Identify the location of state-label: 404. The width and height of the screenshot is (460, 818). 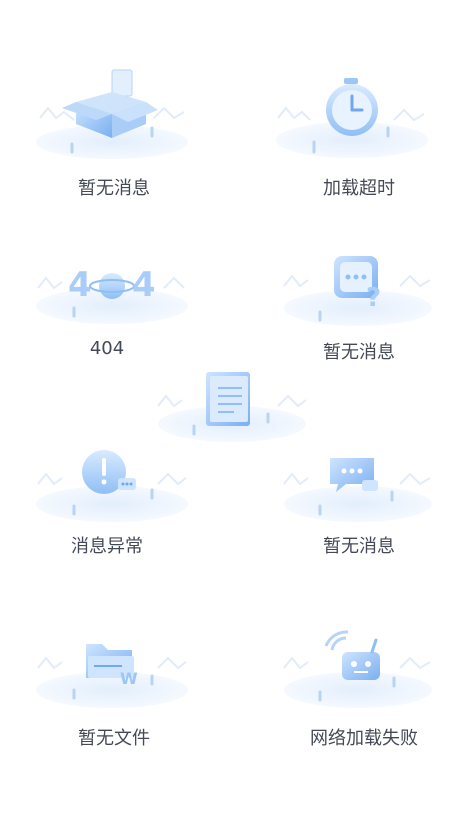
(107, 348).